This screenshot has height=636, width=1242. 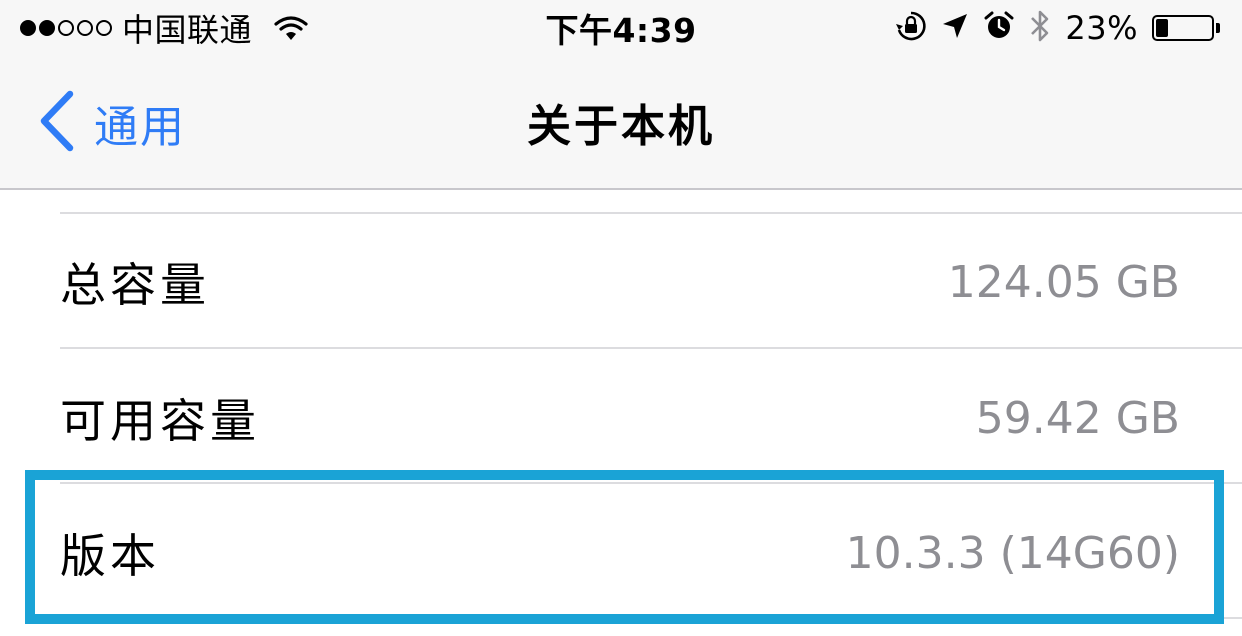 I want to click on alarm-clock-icon, so click(x=999, y=28).